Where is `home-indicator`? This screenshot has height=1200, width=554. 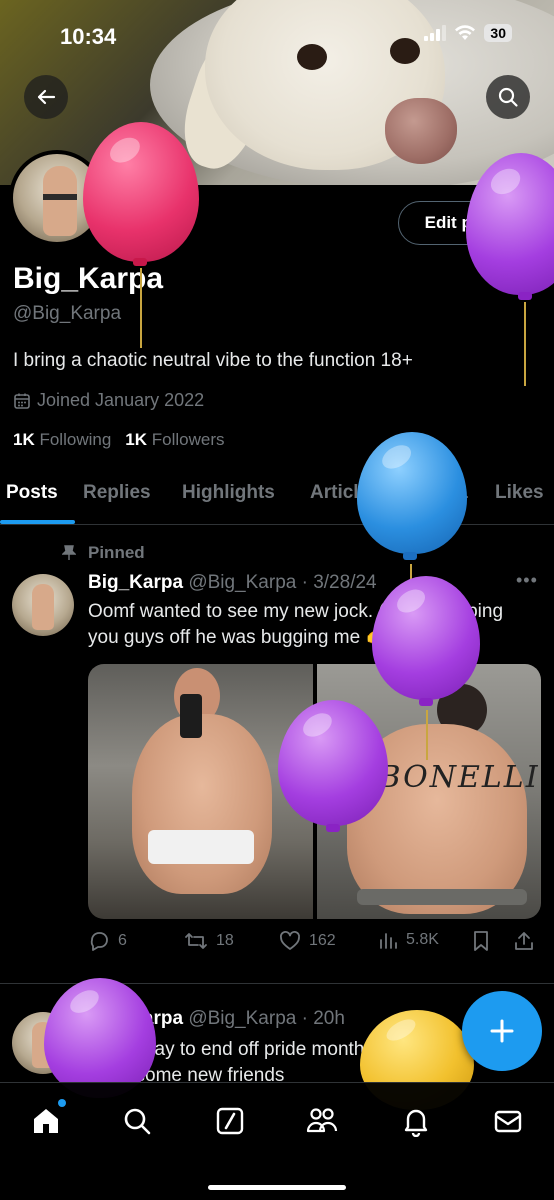
home-indicator is located at coordinates (277, 1187).